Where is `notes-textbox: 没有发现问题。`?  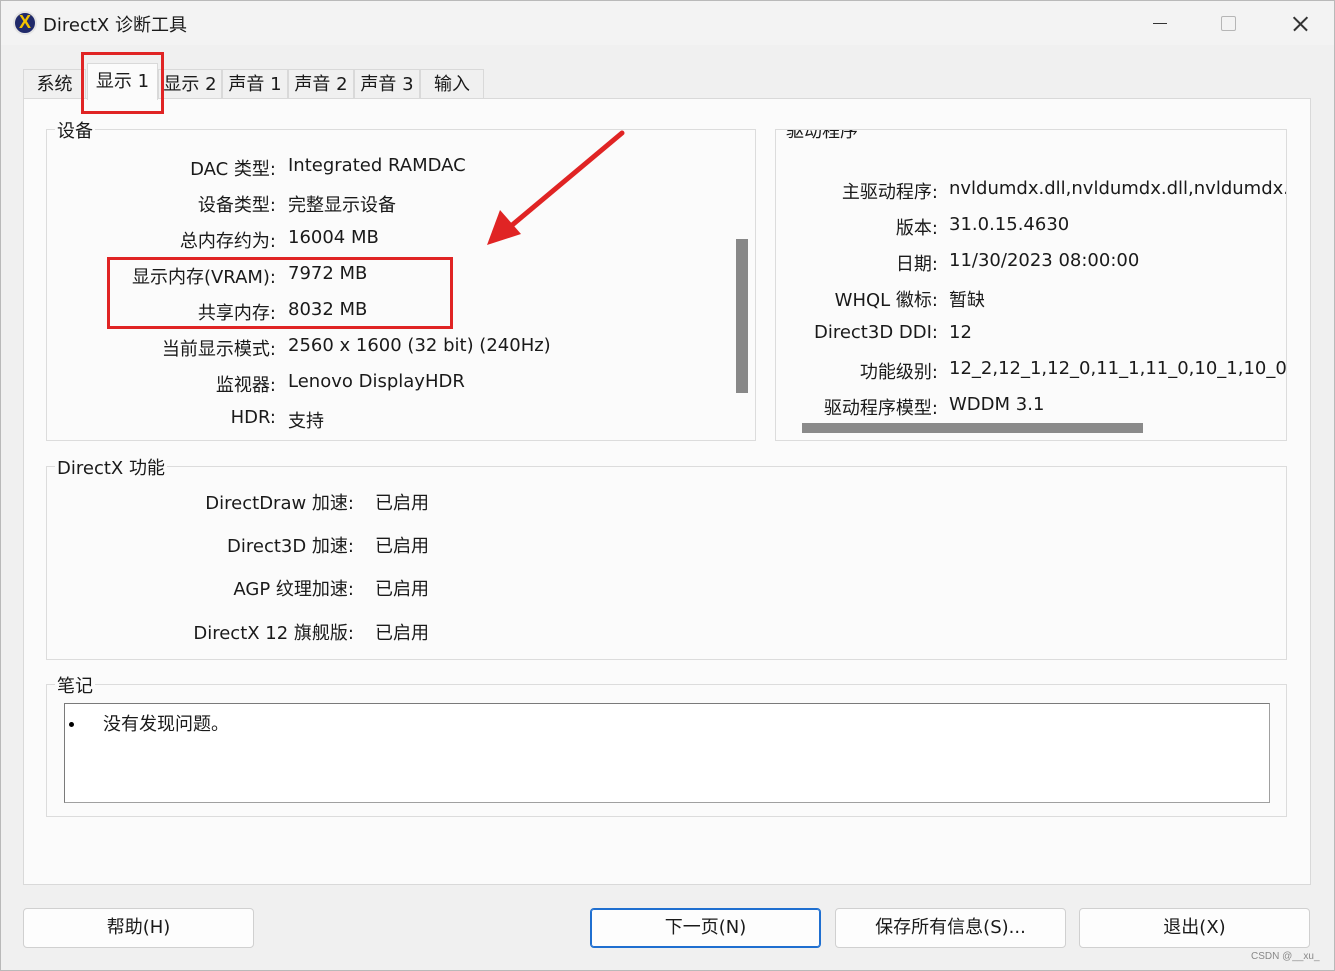
notes-textbox: 没有发现问题。 is located at coordinates (667, 753).